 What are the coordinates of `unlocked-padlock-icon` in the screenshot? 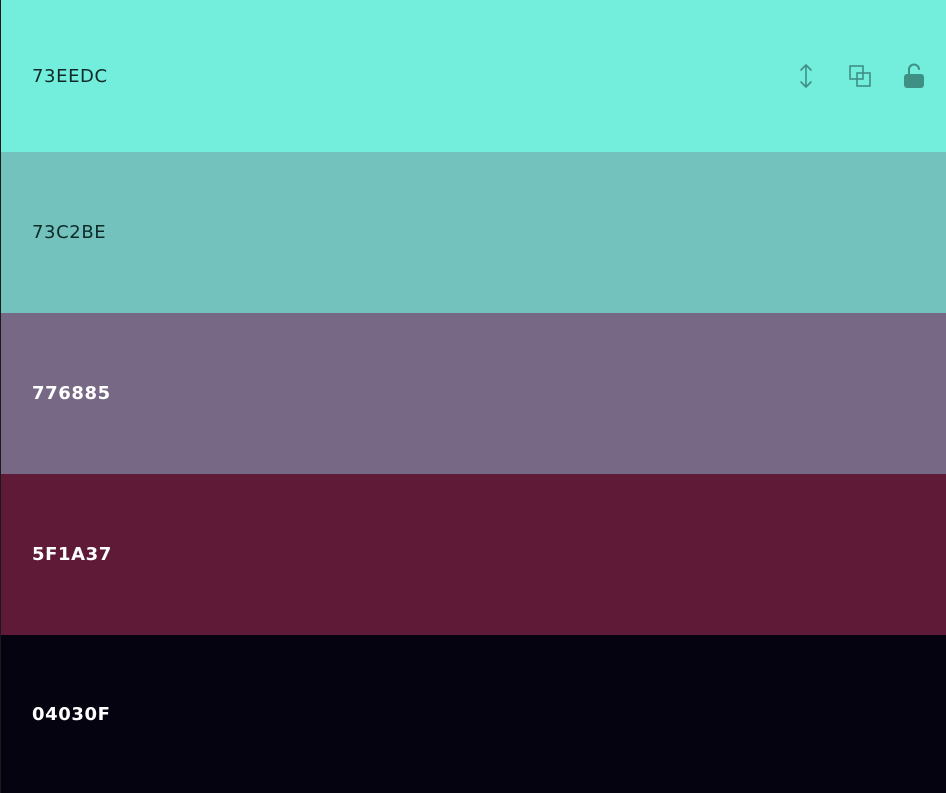 It's located at (914, 75).